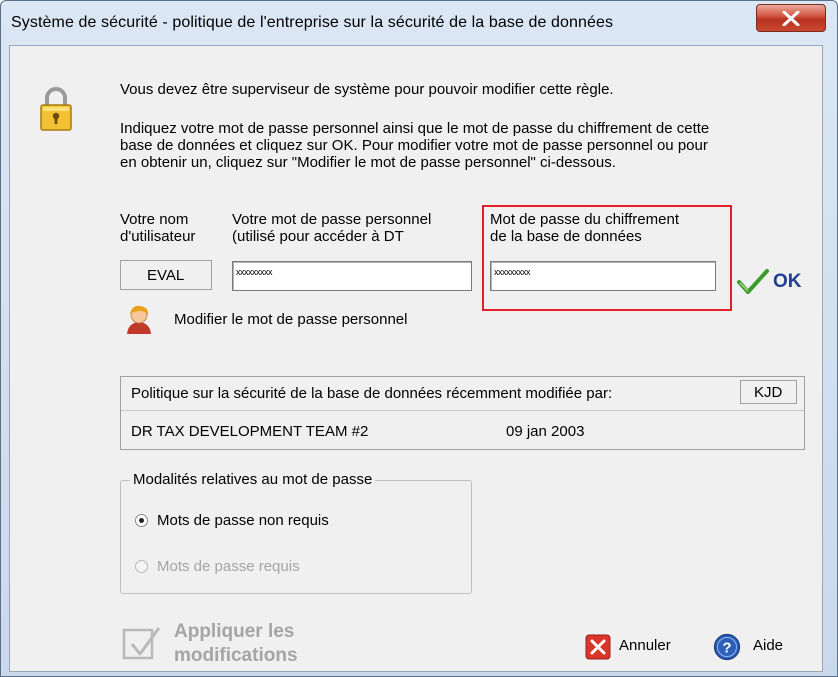  What do you see at coordinates (141, 566) in the screenshot?
I see `radio-password-required-dot` at bounding box center [141, 566].